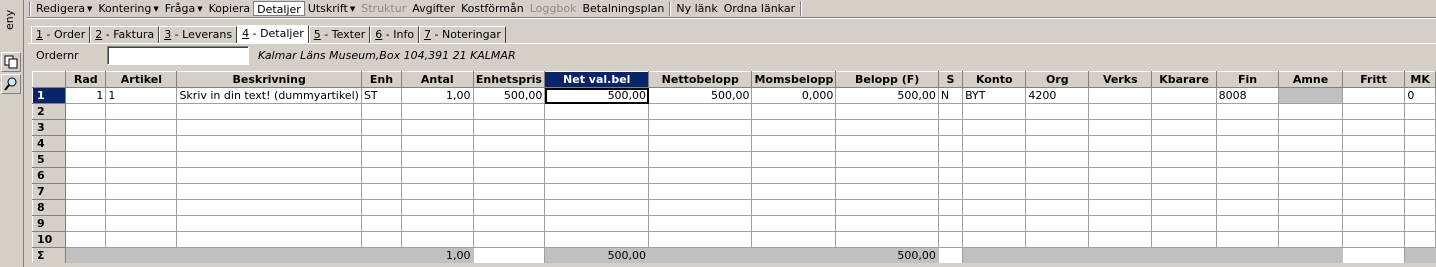  Describe the element at coordinates (49, 207) in the screenshot. I see `row-number: 8` at that location.